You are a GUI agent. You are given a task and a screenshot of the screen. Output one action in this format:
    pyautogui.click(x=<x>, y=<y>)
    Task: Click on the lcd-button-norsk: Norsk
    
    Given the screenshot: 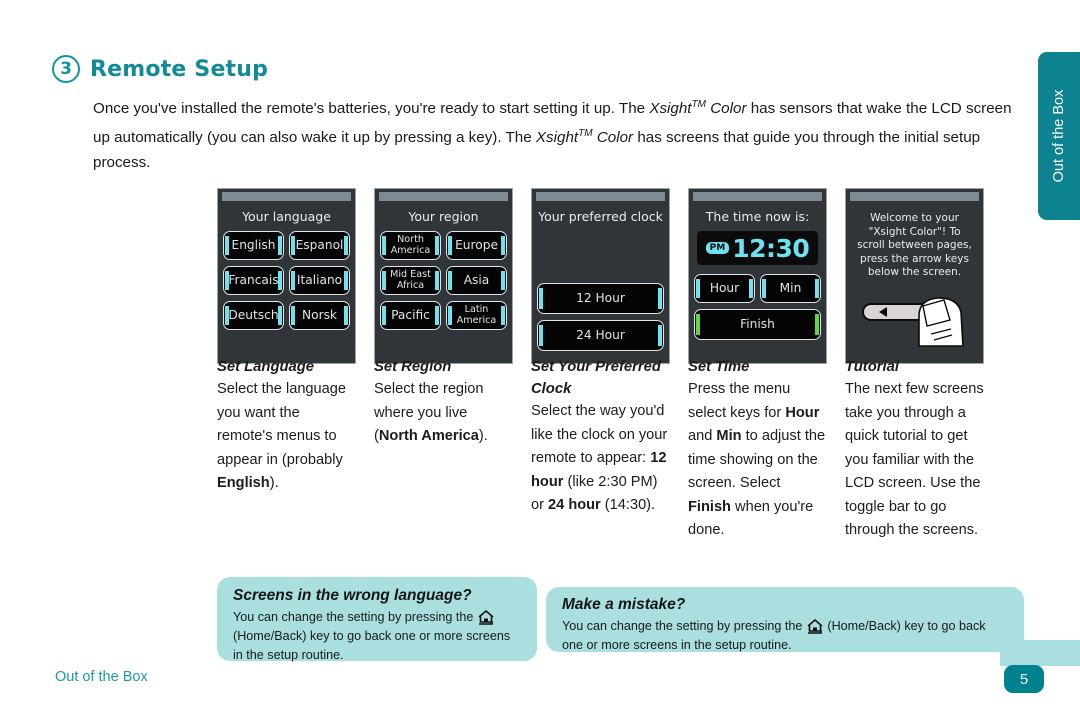 What is the action you would take?
    pyautogui.click(x=319, y=315)
    